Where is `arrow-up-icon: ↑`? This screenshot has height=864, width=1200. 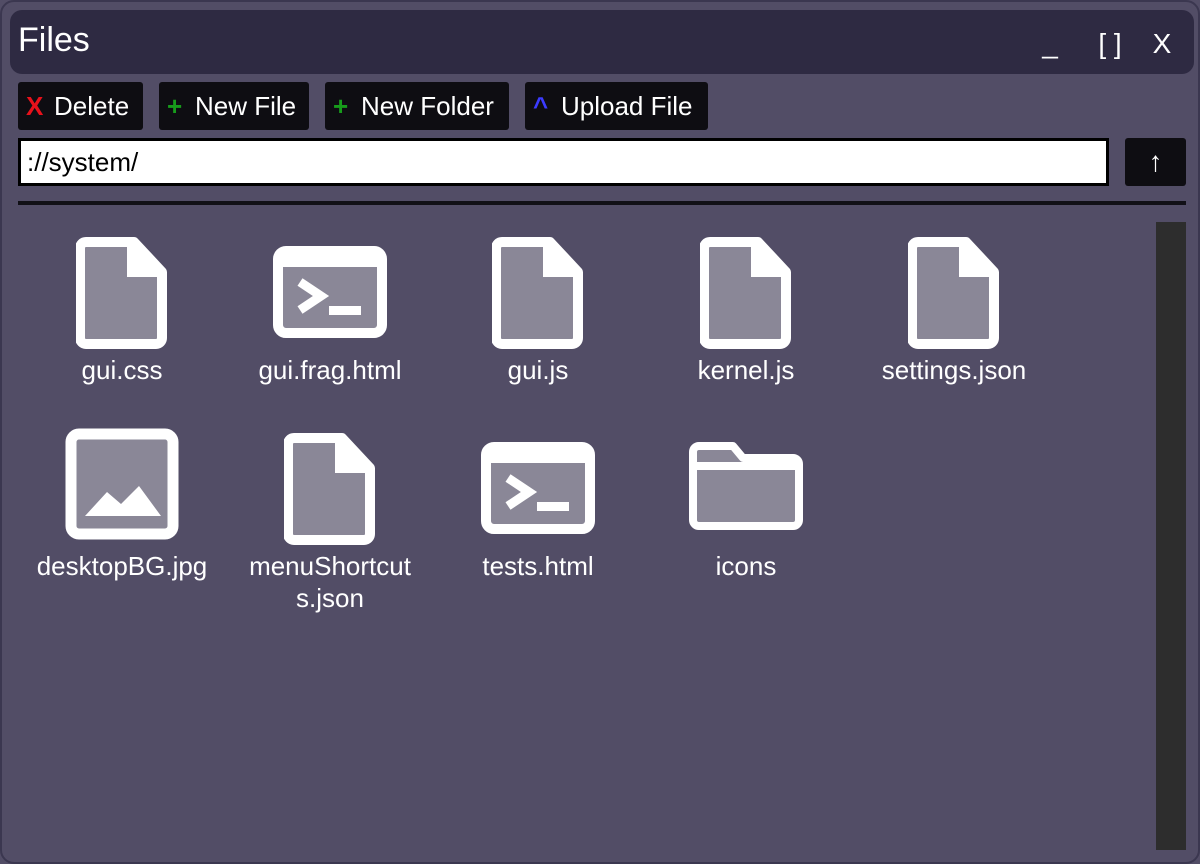
arrow-up-icon: ↑ is located at coordinates (1155, 161).